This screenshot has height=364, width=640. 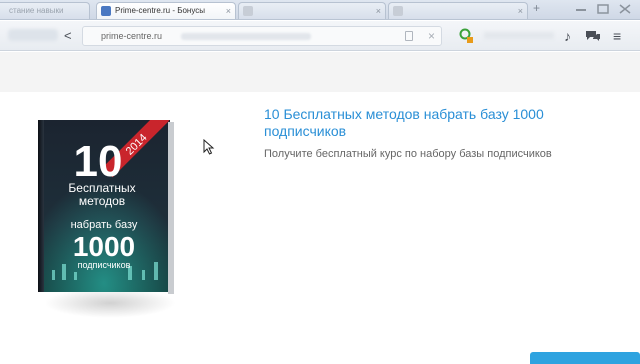 I want to click on browser-toolbar: < prime-centre.ru × ♪ ≡, so click(x=320, y=36).